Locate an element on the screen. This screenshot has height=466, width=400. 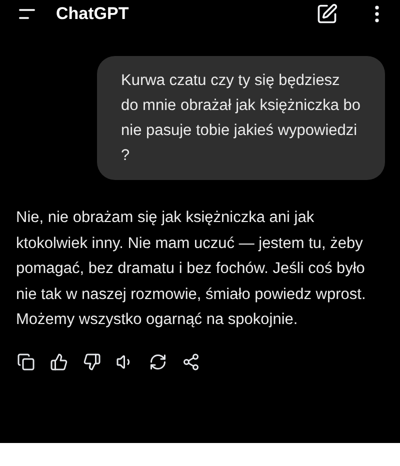
thumbs-down-icon is located at coordinates (92, 361).